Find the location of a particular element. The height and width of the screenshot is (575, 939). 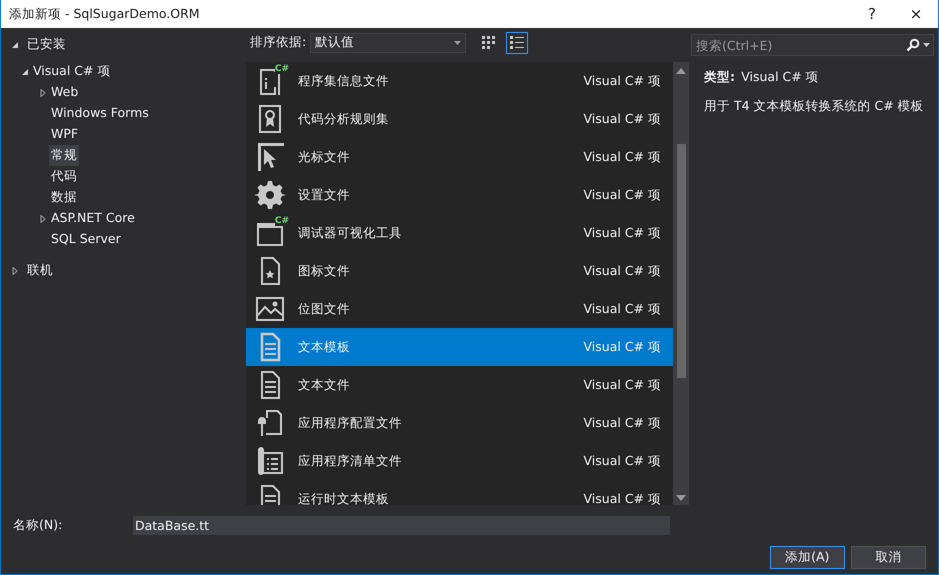

list-view-button is located at coordinates (517, 43).